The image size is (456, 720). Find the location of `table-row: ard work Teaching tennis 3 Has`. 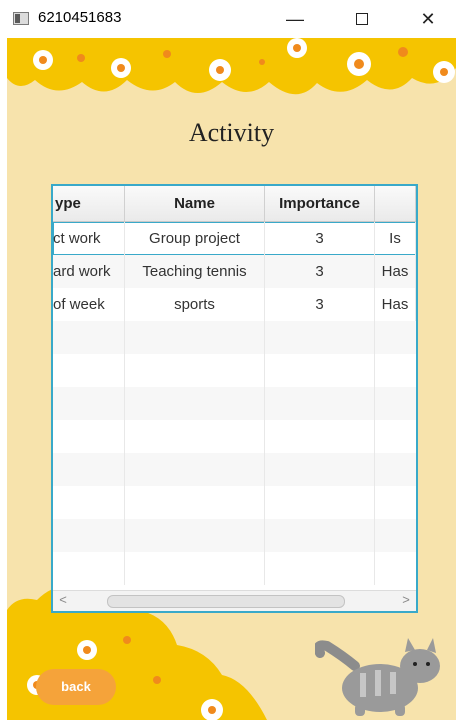

table-row: ard work Teaching tennis 3 Has is located at coordinates (234, 271).